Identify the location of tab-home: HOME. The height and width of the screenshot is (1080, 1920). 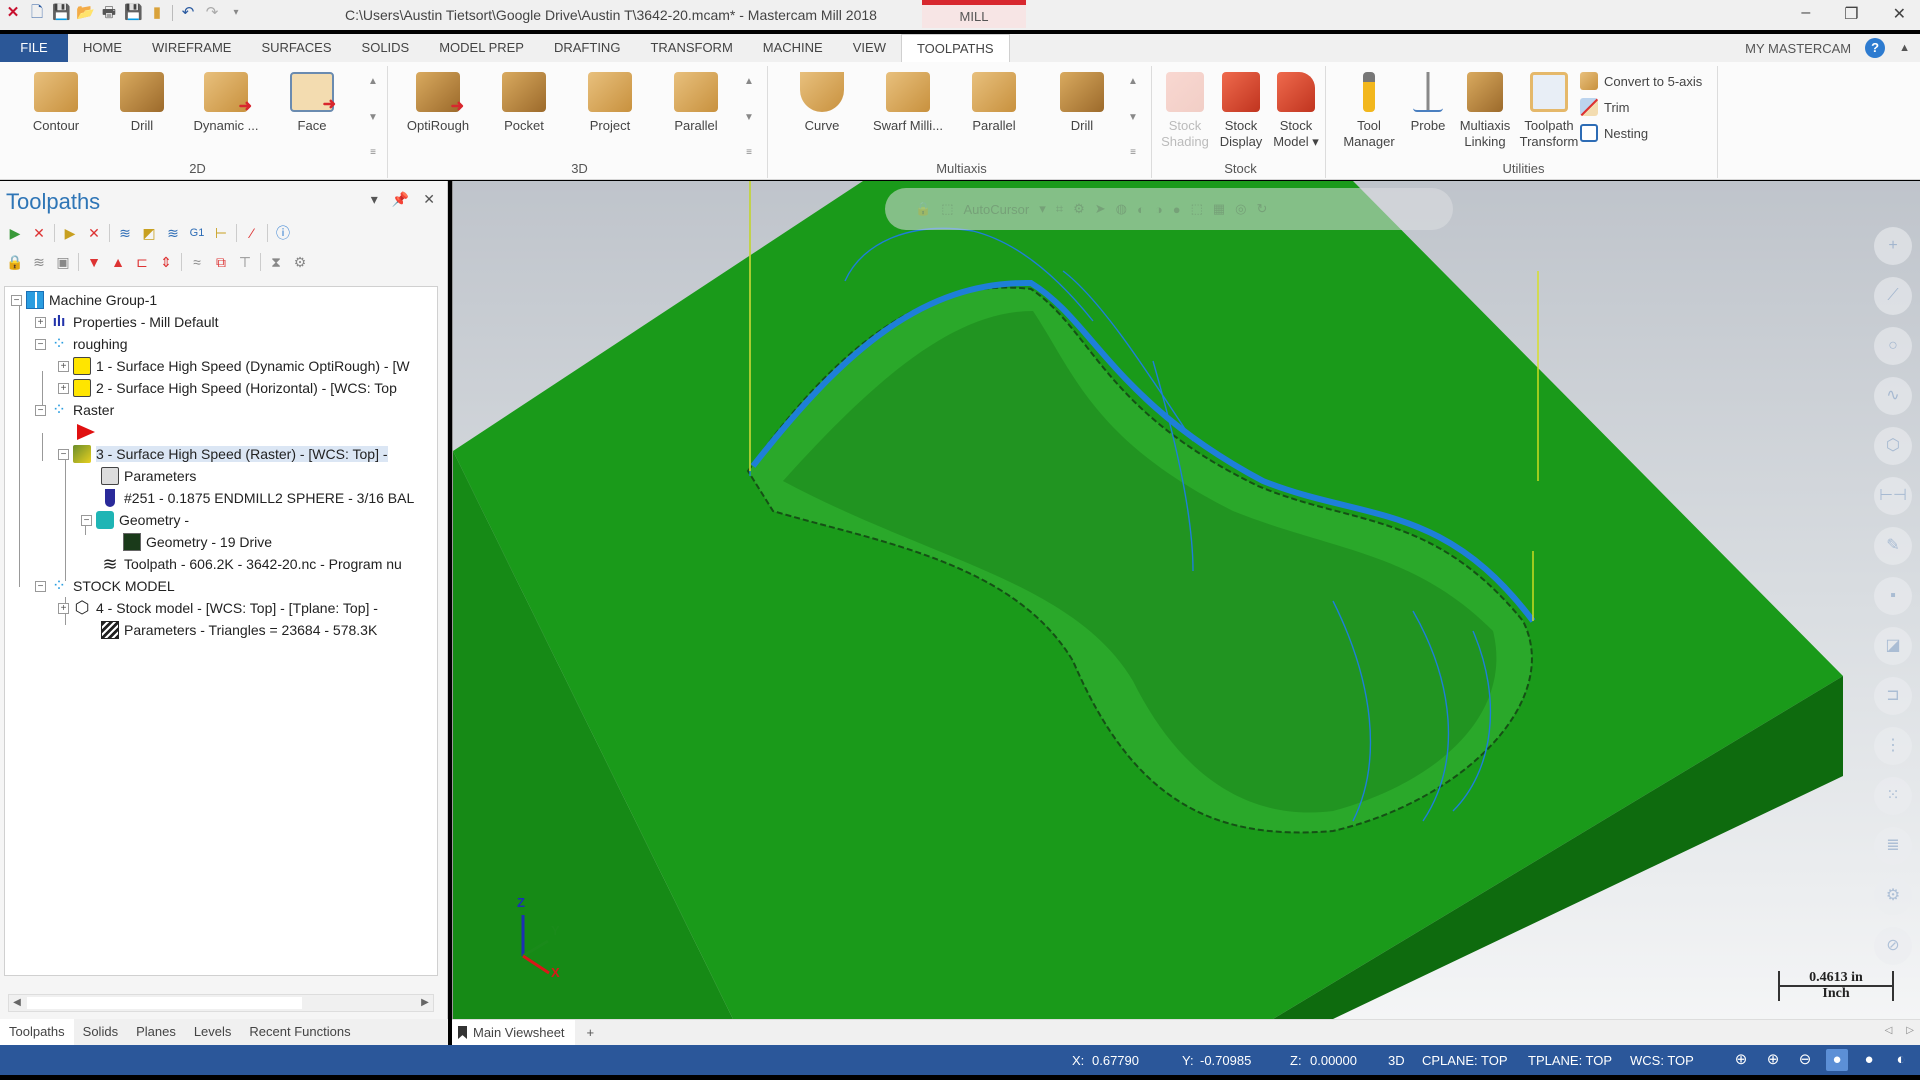
(102, 48).